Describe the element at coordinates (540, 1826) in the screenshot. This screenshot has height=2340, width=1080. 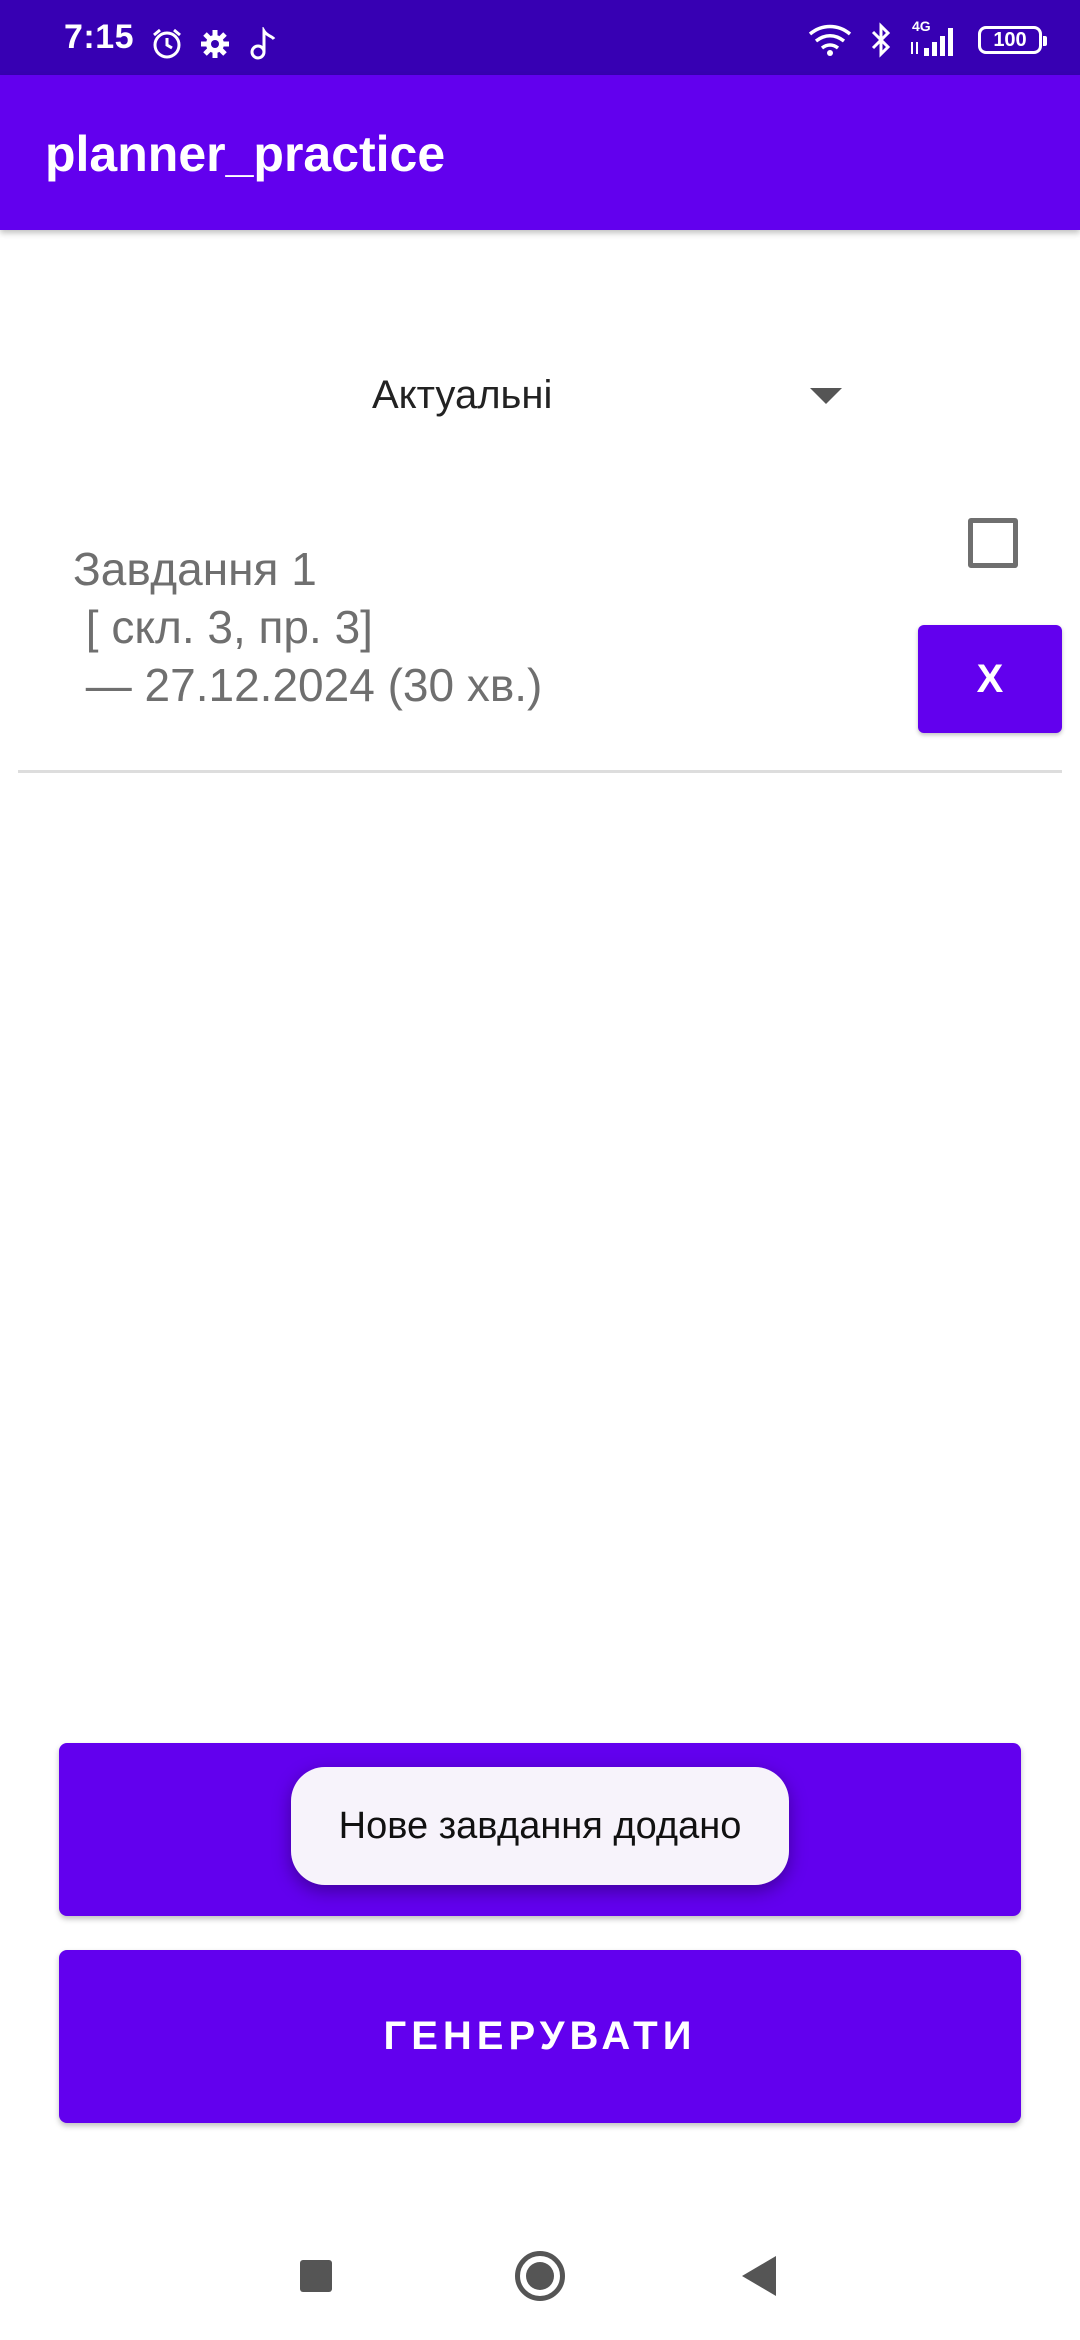
I see `toast-message: Нове завдання додано` at that location.